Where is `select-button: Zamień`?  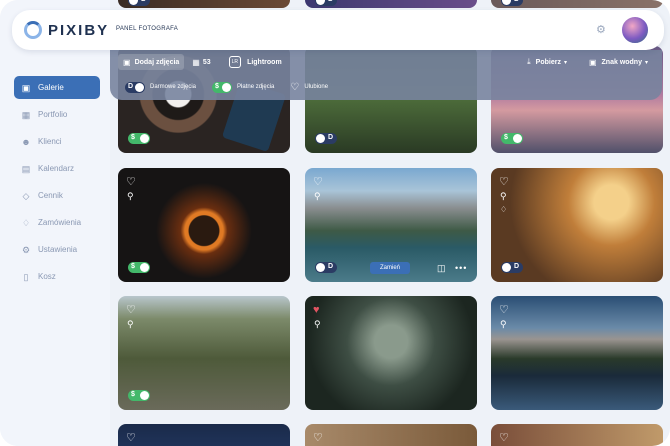 select-button: Zamień is located at coordinates (390, 268).